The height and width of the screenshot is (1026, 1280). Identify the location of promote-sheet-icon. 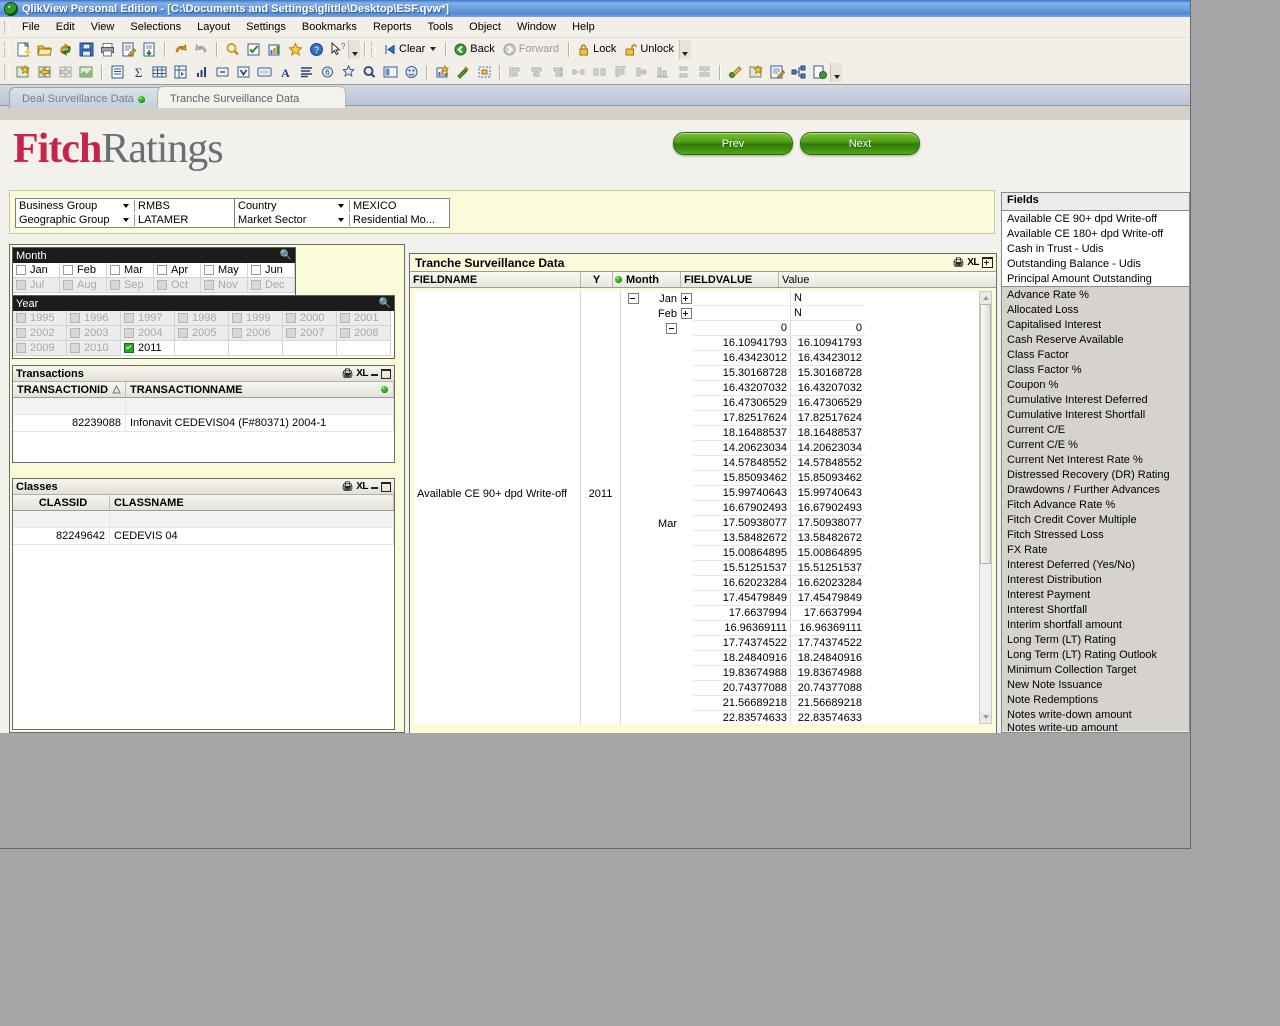
(44, 72).